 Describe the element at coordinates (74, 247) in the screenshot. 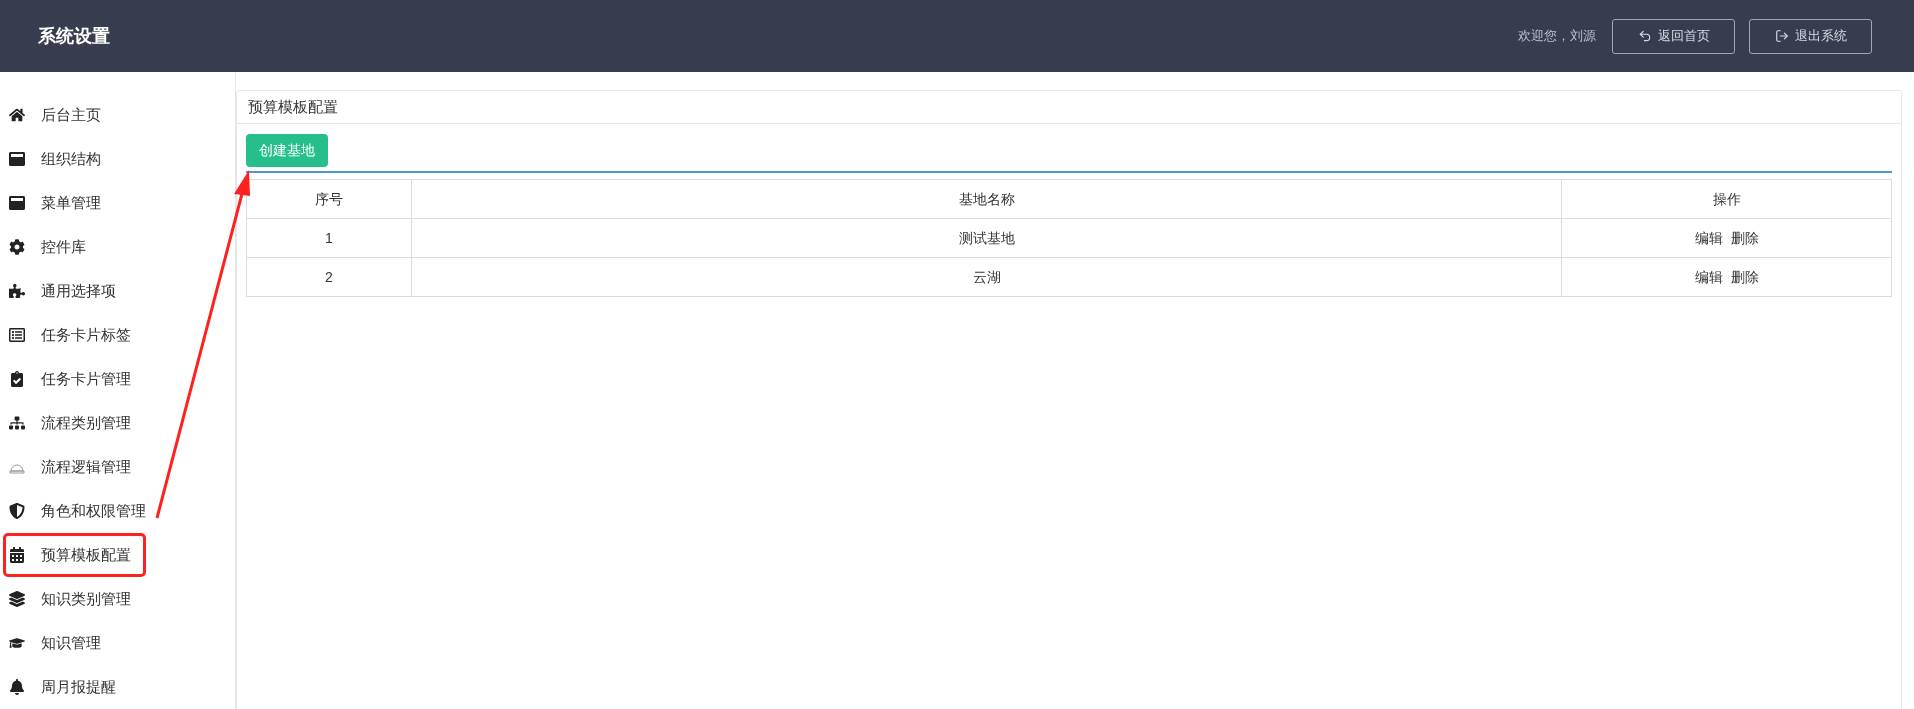

I see `sidebar-item: 控件库` at that location.